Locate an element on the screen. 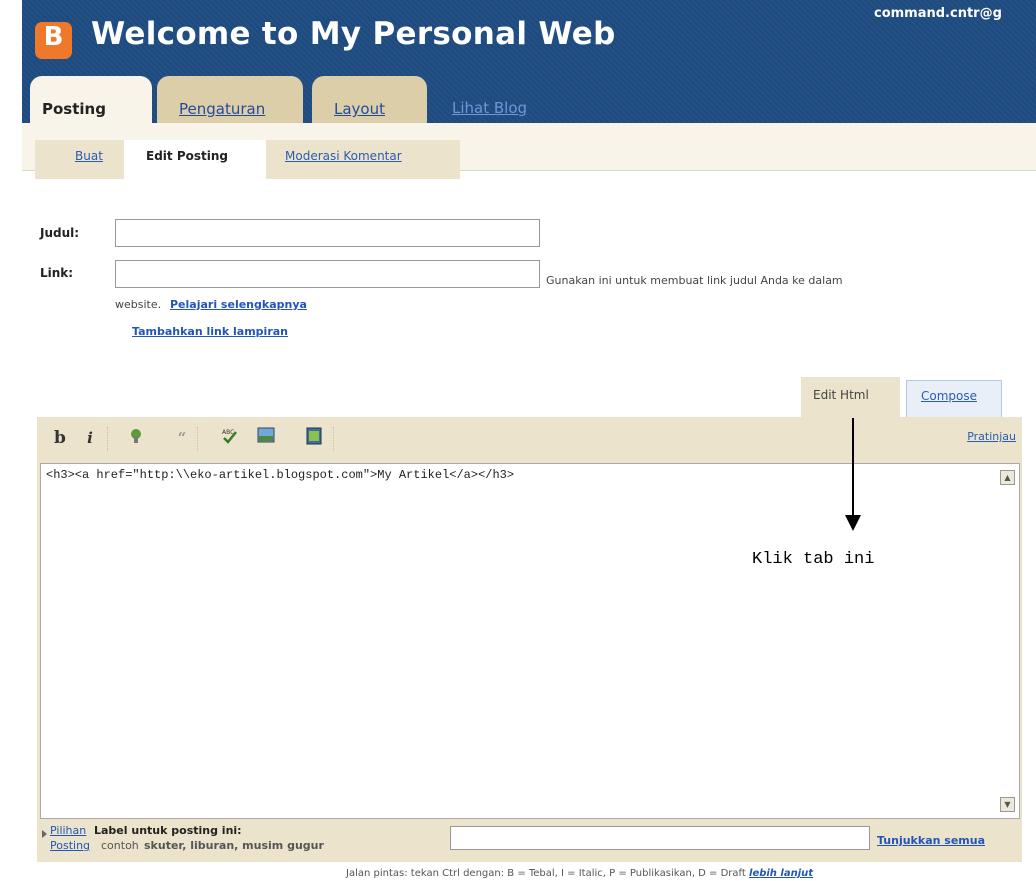  labels-heading: Label untuk posting ini: is located at coordinates (168, 830).